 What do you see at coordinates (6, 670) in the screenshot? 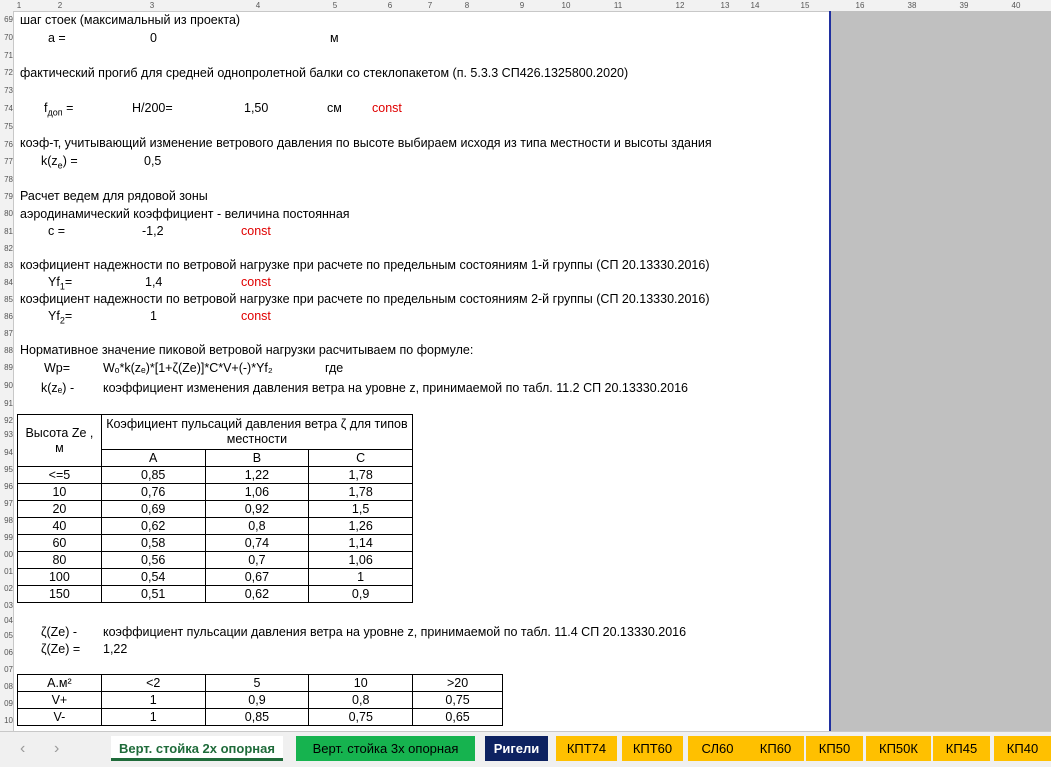
I see `row-header: 07` at bounding box center [6, 670].